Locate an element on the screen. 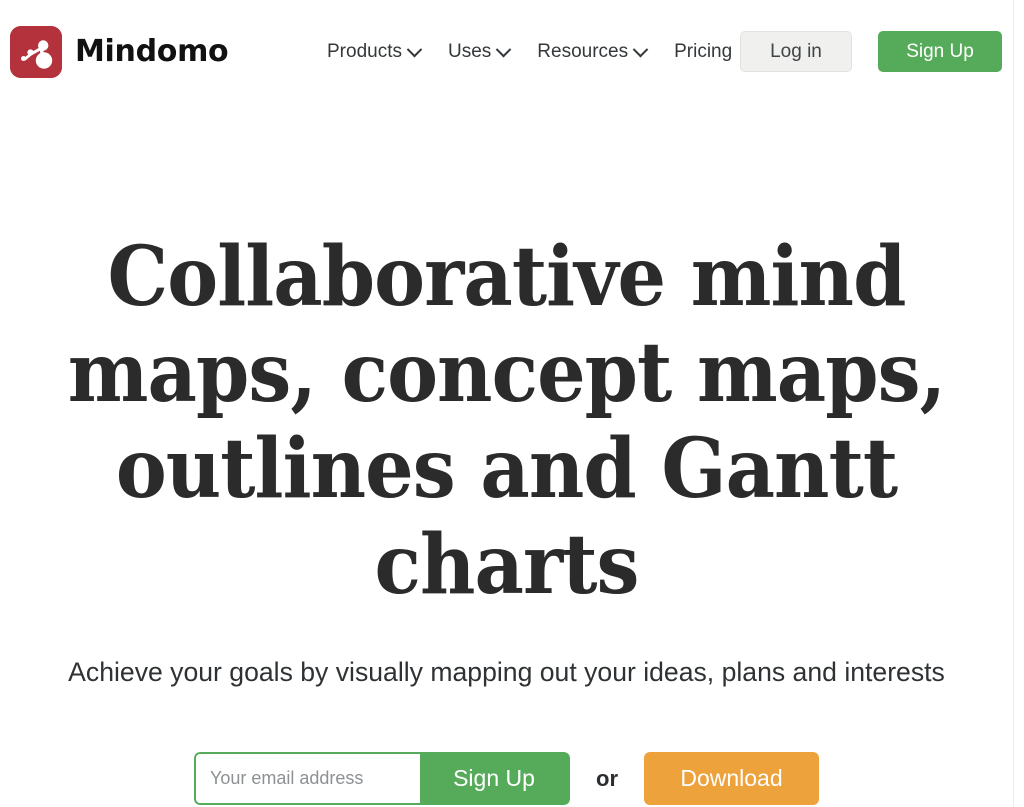  nav-item-resources: Resources is located at coordinates (591, 52).